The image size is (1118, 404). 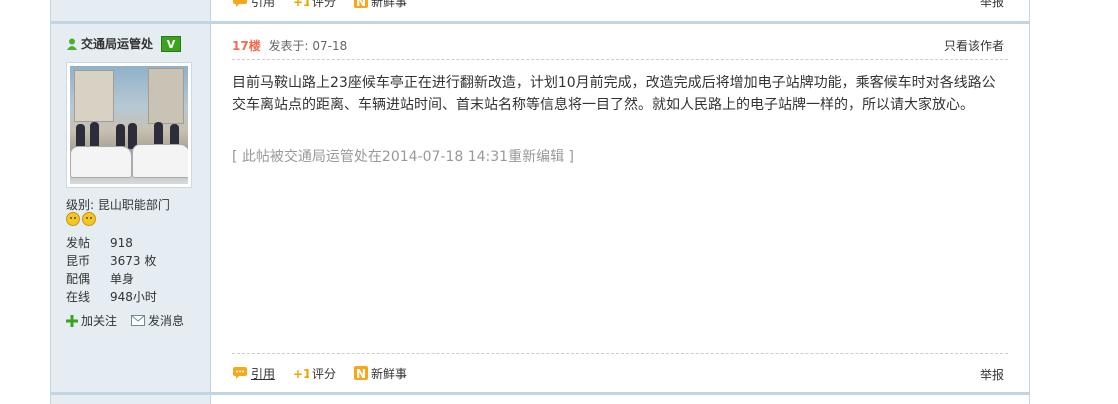 I want to click on quote-label: 引用, so click(x=263, y=373).